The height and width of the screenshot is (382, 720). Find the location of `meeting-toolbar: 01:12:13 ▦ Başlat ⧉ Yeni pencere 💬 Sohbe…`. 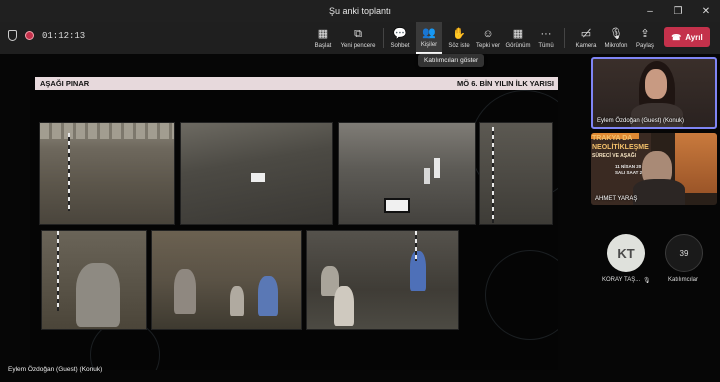

meeting-toolbar: 01:12:13 ▦ Başlat ⧉ Yeni pencere 💬 Sohbe… is located at coordinates (360, 38).